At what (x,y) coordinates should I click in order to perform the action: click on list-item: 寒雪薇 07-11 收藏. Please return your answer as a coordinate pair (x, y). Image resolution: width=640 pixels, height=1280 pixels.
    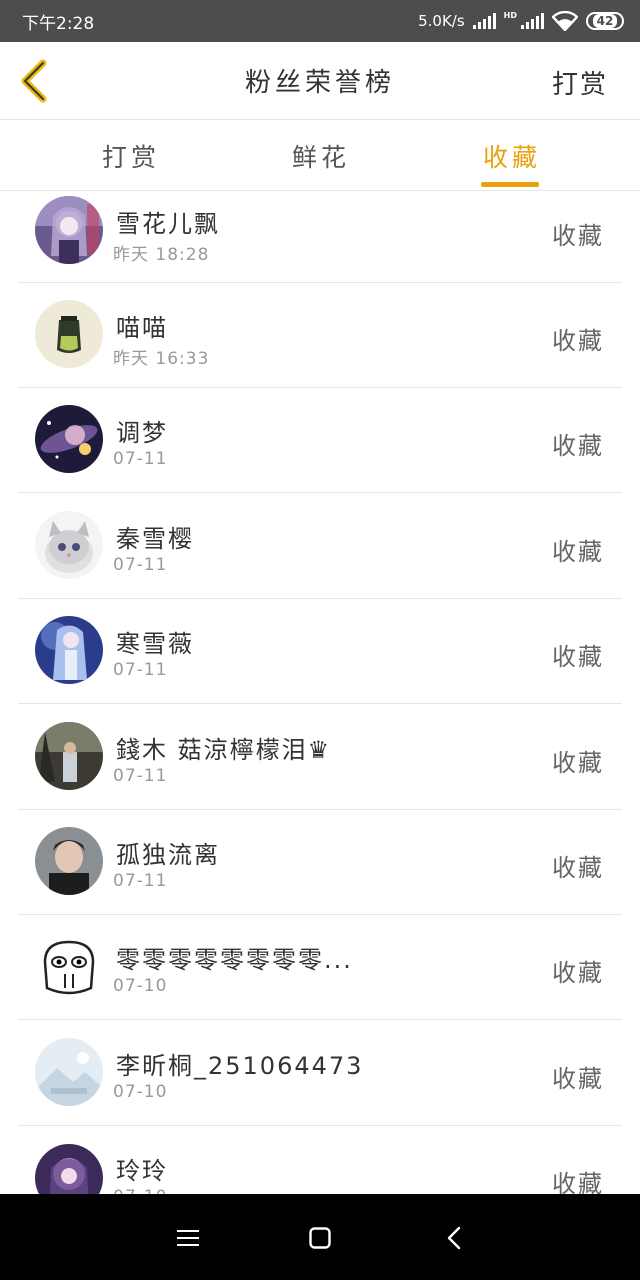
    Looking at the image, I should click on (320, 651).